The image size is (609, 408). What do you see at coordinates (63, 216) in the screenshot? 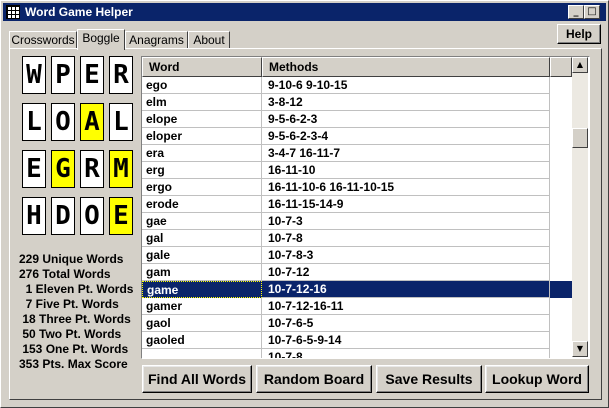
I see `board-tile: D` at bounding box center [63, 216].